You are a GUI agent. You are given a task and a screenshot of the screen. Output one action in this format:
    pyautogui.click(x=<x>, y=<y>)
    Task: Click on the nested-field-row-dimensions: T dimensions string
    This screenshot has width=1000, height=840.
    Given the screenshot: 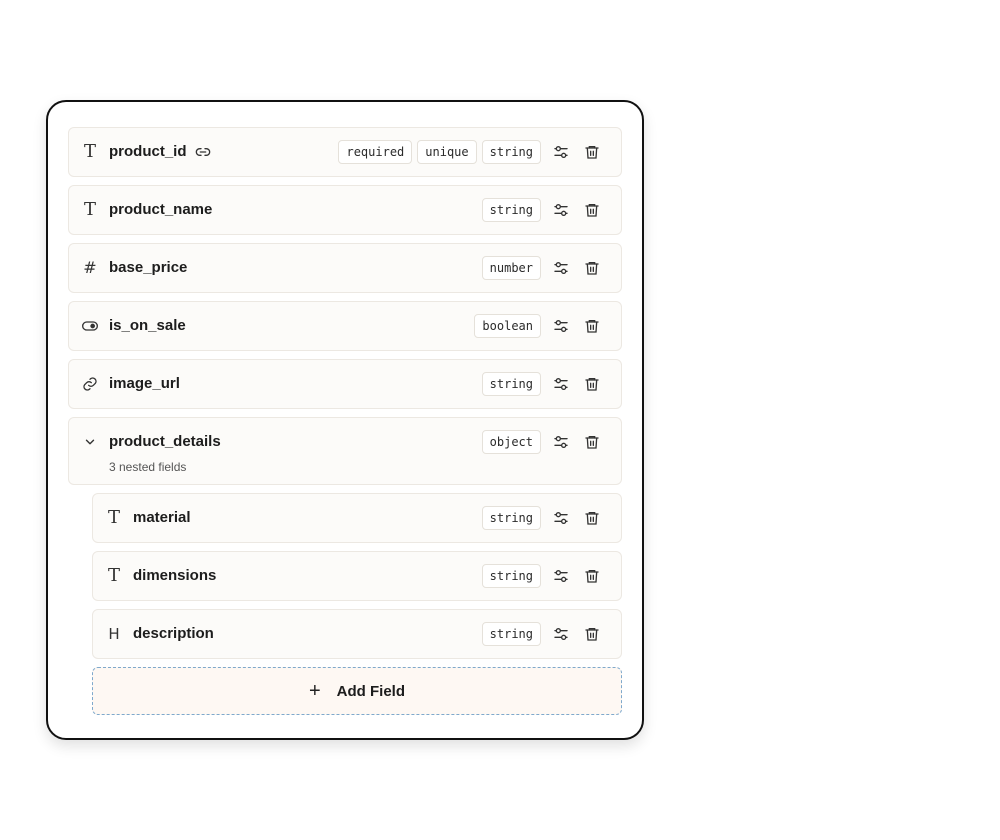 What is the action you would take?
    pyautogui.click(x=357, y=576)
    